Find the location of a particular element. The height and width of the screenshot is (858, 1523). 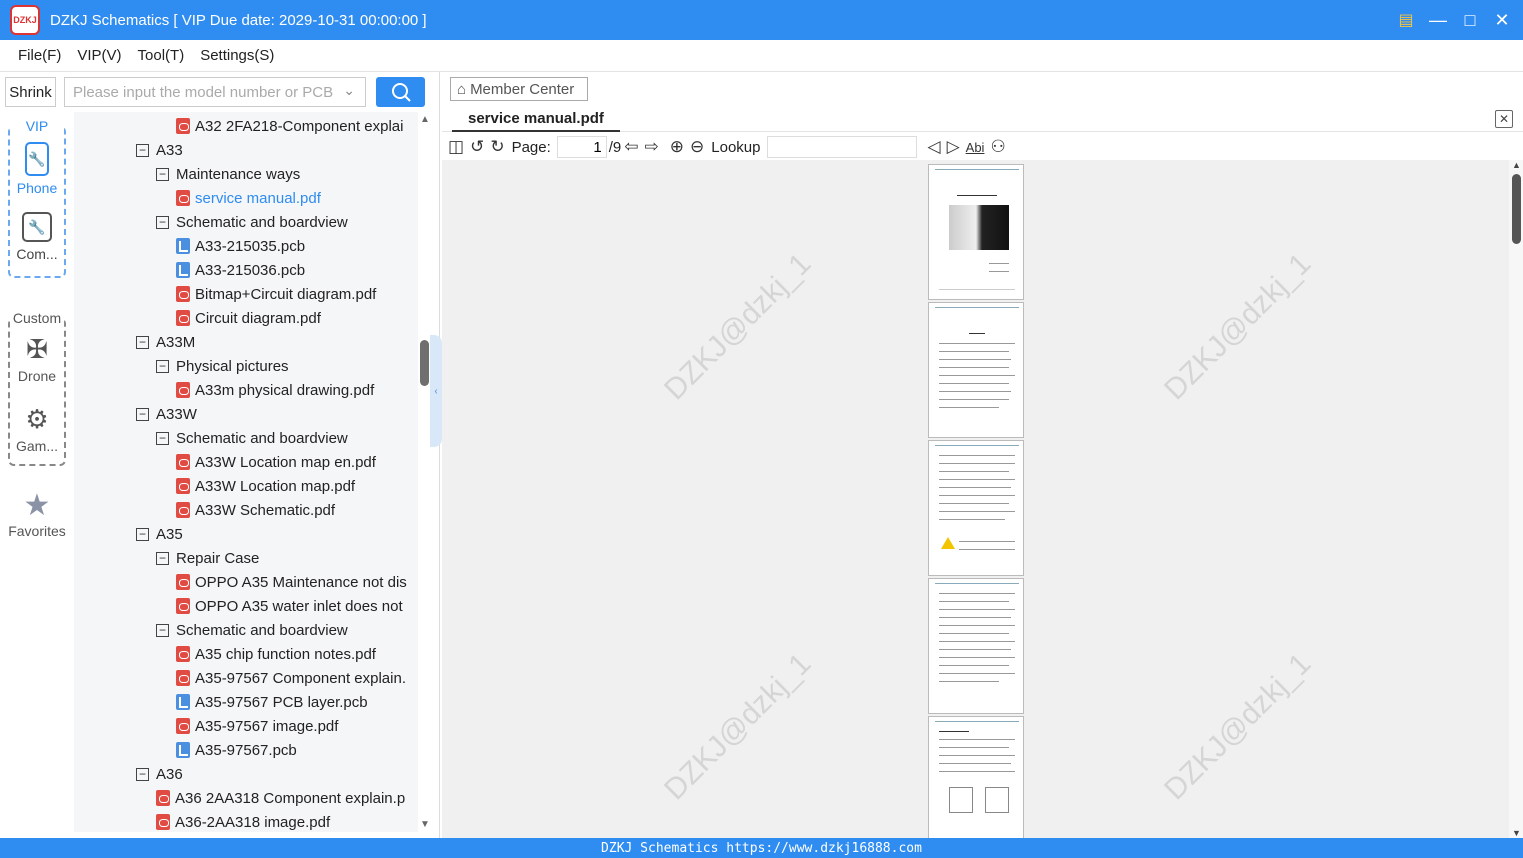

tree-item-label: Schematic and boardview is located at coordinates (262, 438).